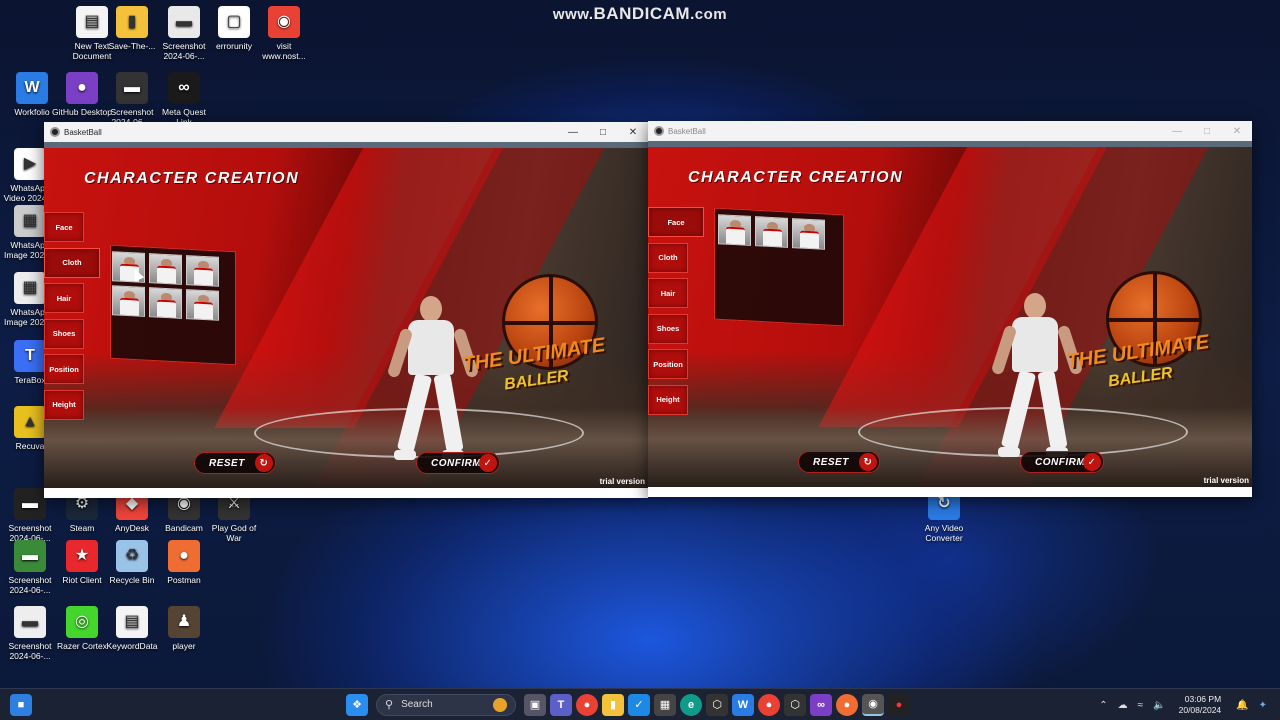 Image resolution: width=1280 pixels, height=720 pixels. I want to click on visual-studio-code-icon: ✓, so click(639, 704).